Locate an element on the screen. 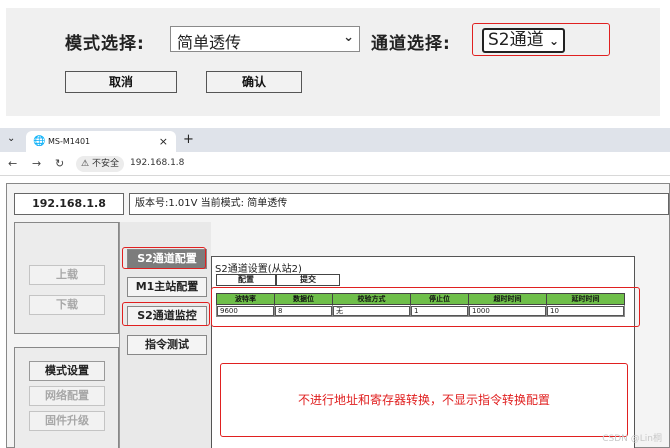 The image size is (670, 448). upload-button: 上载 is located at coordinates (67, 275).